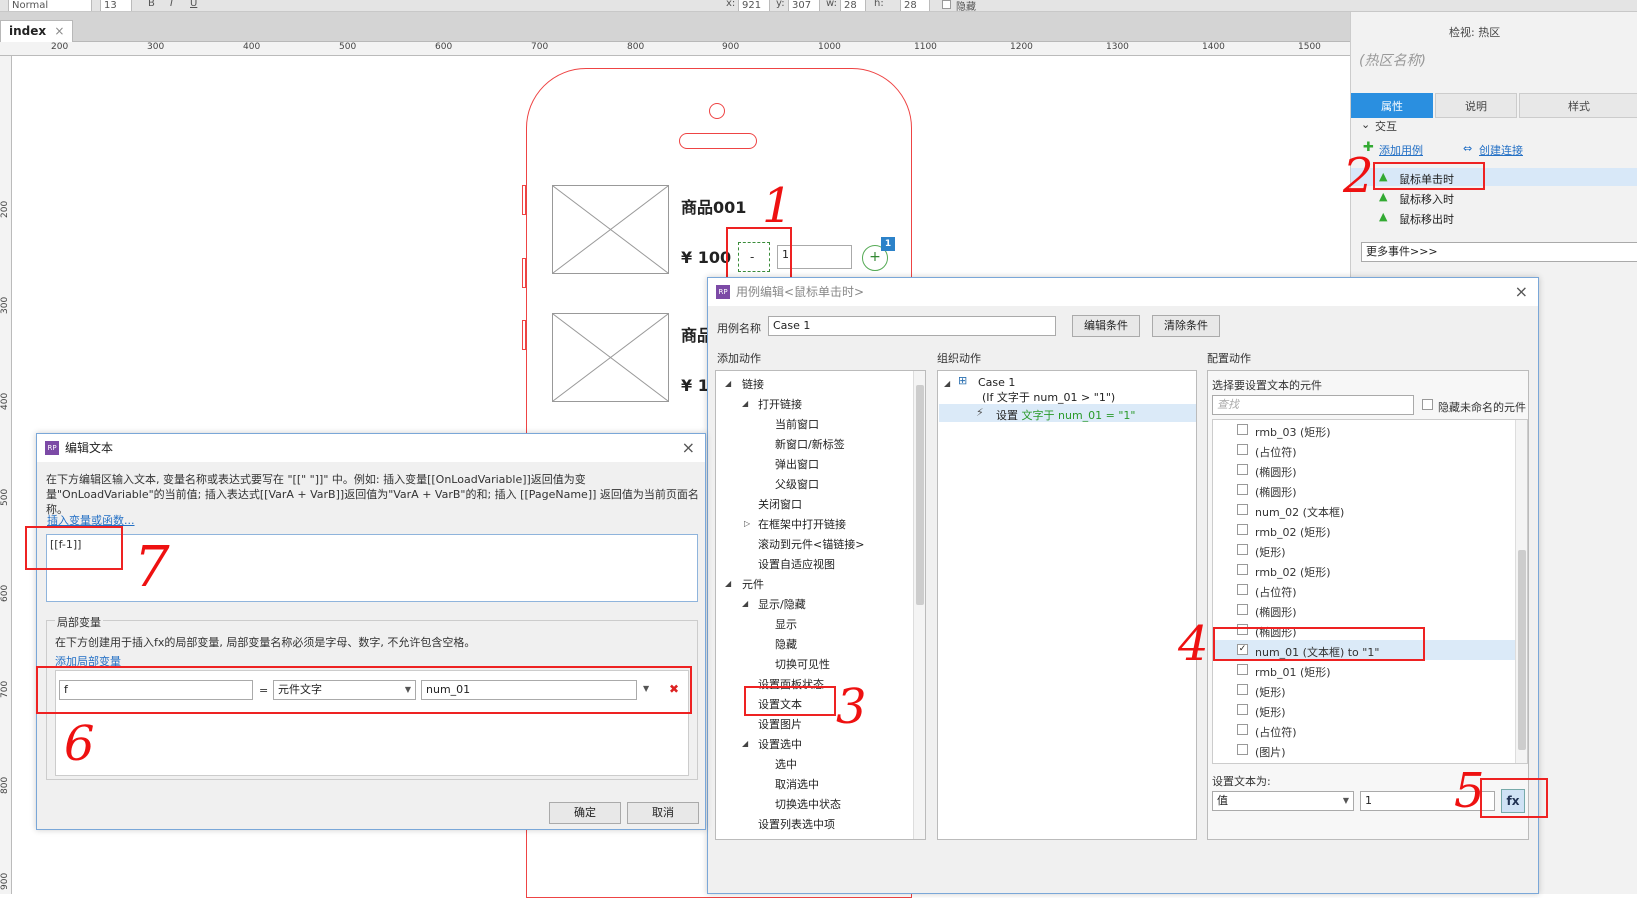 Image resolution: width=1637 pixels, height=898 pixels. Describe the element at coordinates (1364, 430) in the screenshot. I see `widget-row: rmb_03 (矩形)` at that location.